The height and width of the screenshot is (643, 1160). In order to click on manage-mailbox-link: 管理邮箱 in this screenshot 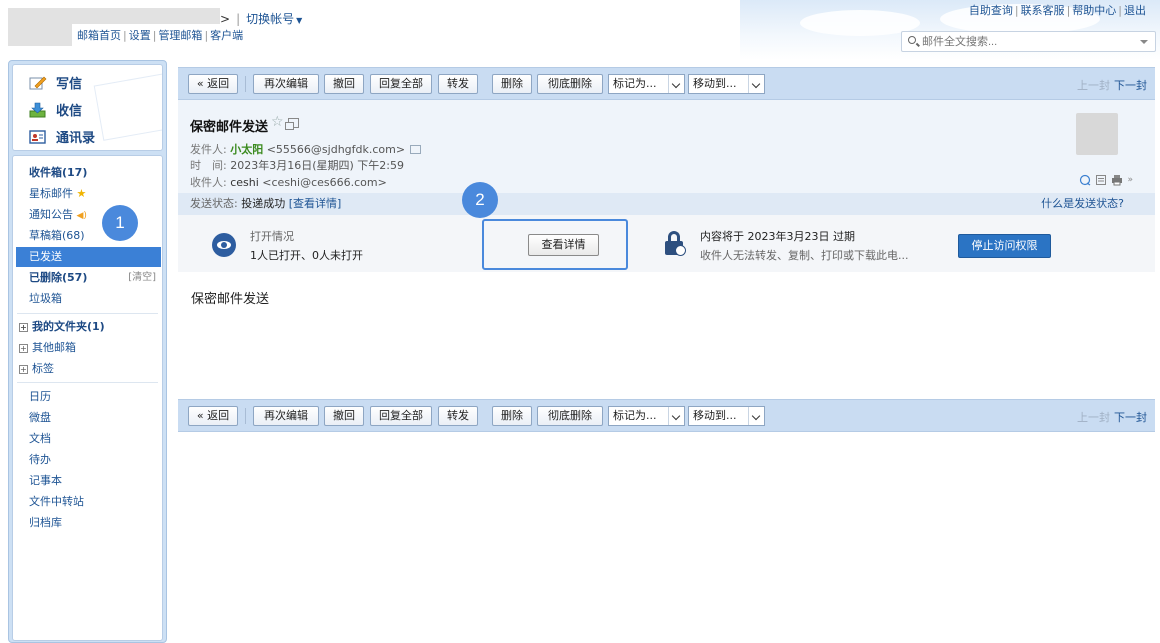, I will do `click(180, 35)`.